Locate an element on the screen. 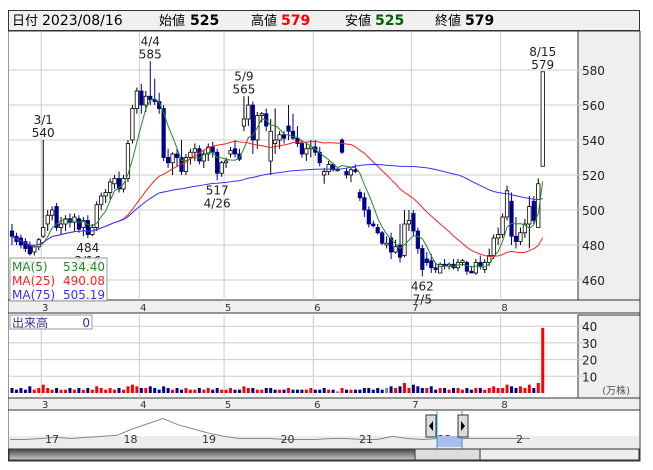 This screenshot has width=653, height=470. annotation-date: 4/26 is located at coordinates (217, 203).